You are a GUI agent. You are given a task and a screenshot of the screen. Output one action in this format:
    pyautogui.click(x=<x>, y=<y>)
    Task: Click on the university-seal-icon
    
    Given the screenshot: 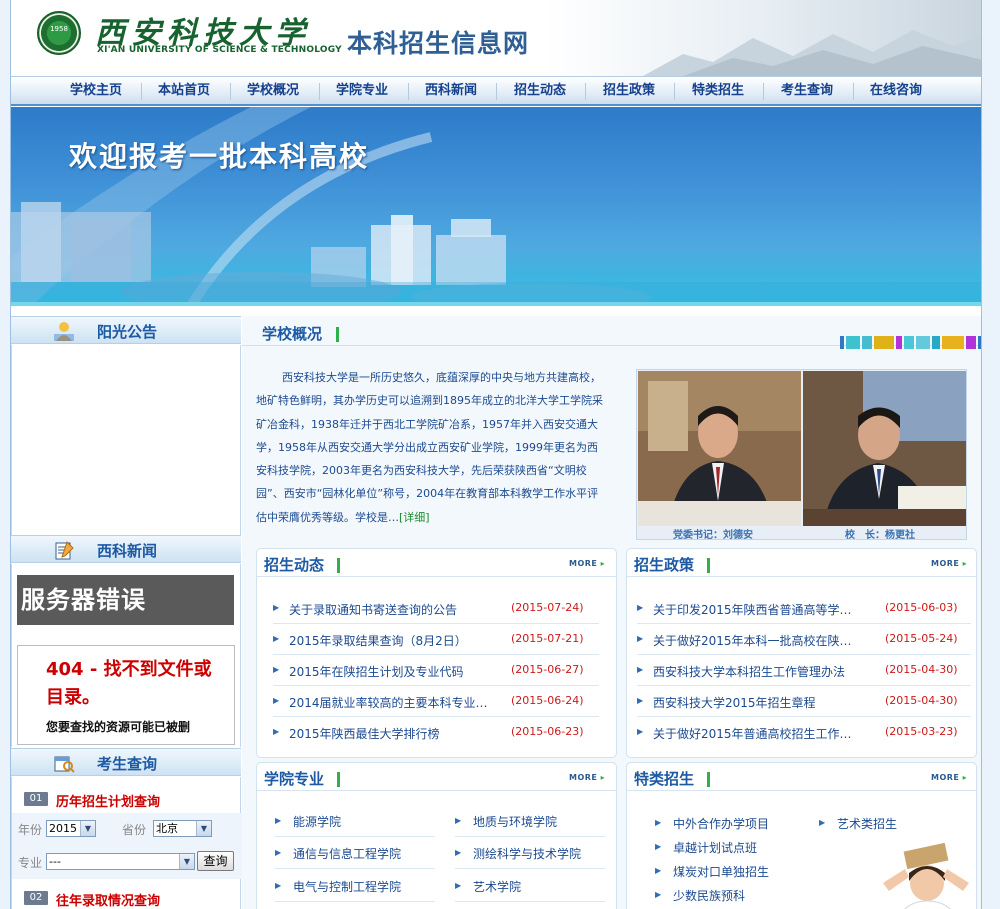 What is the action you would take?
    pyautogui.click(x=59, y=33)
    